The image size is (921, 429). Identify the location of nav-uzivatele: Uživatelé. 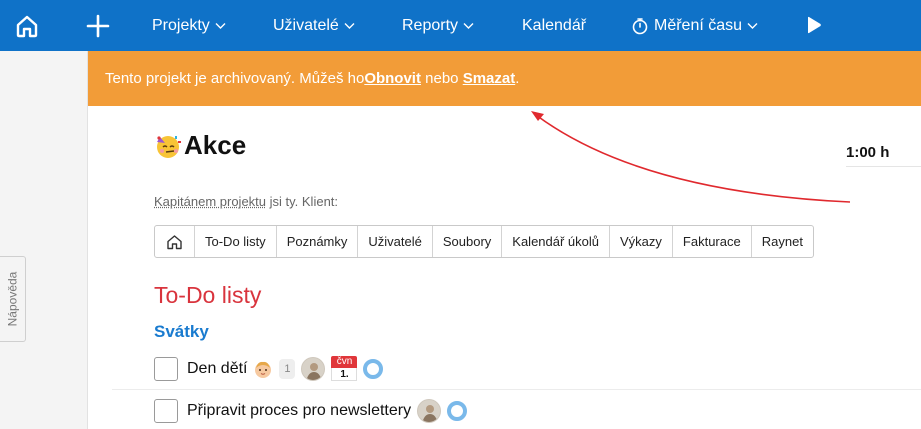
(314, 26).